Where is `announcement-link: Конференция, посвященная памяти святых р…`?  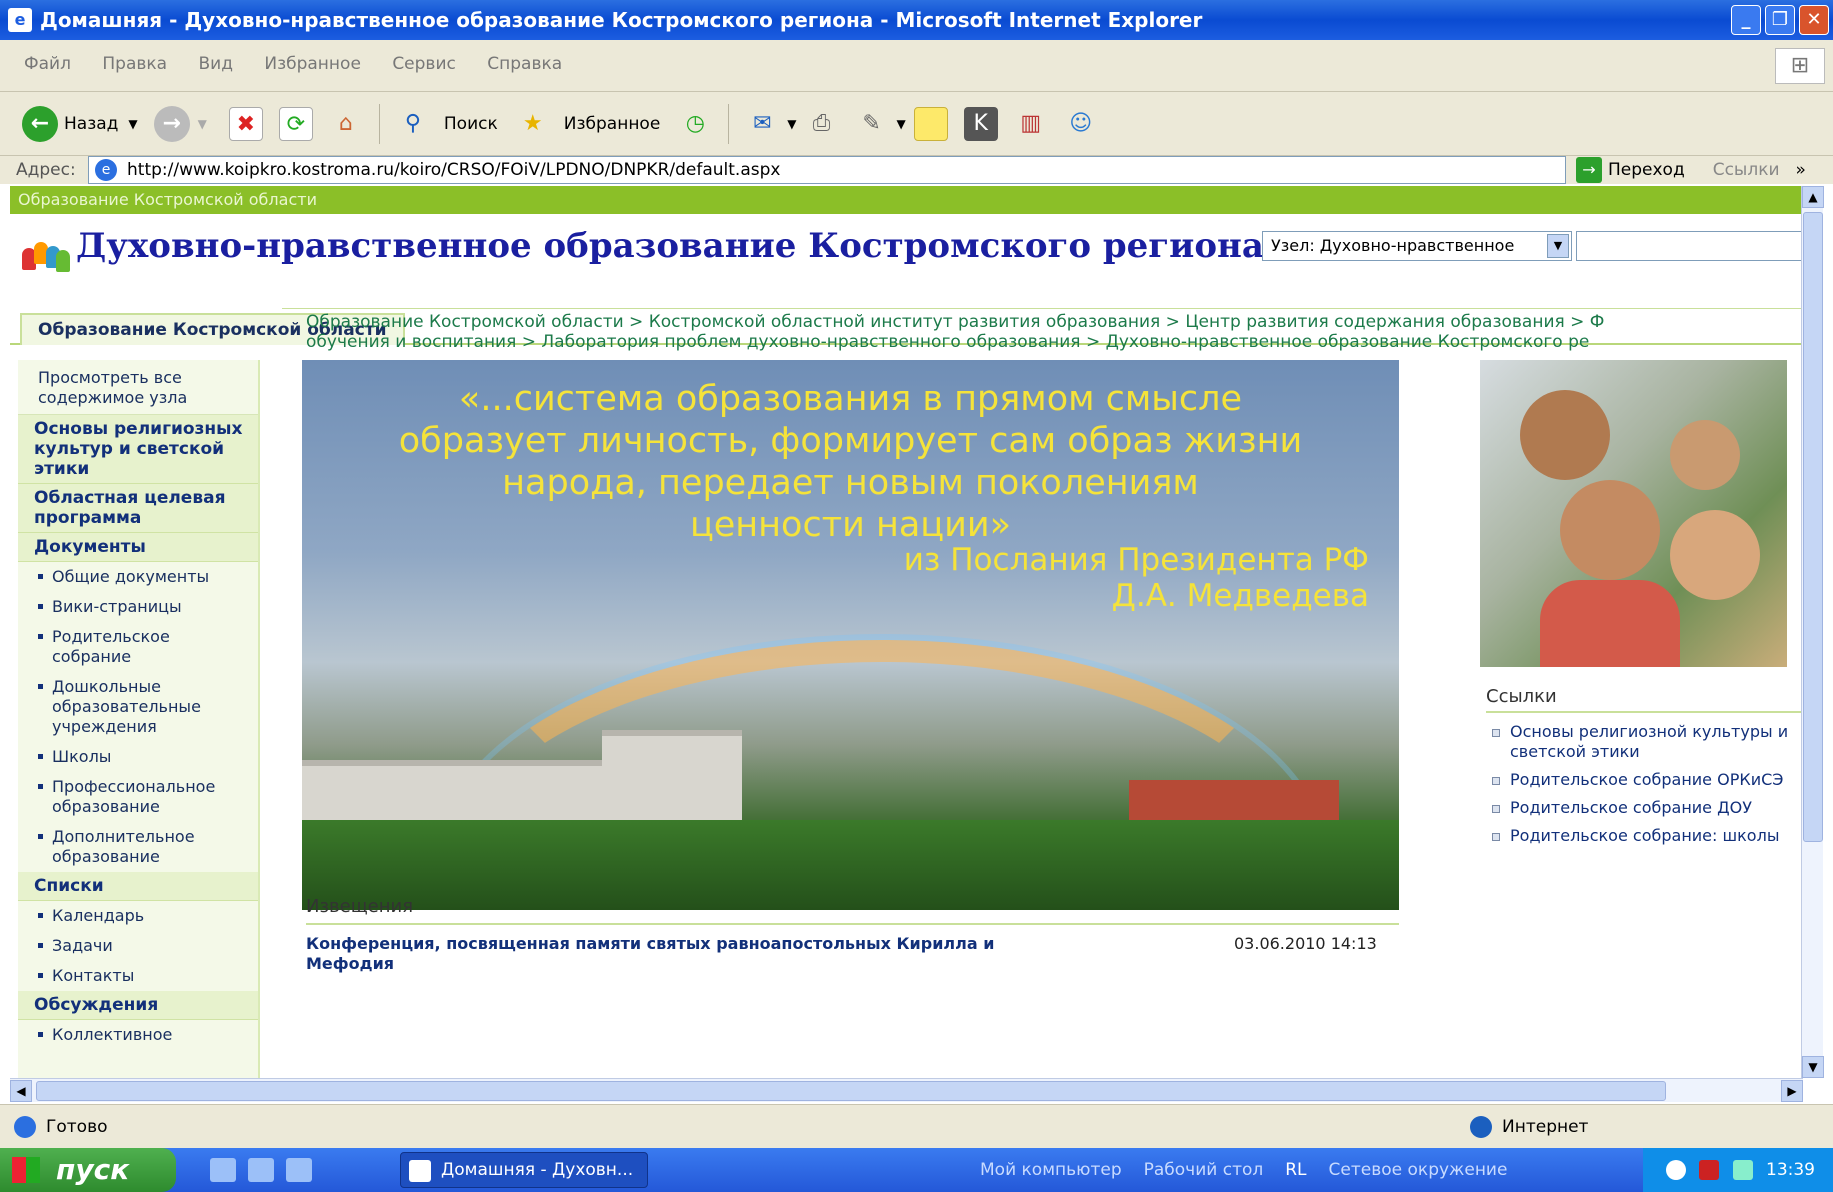
announcement-link: Конференция, посвященная памяти святых р… is located at coordinates (696, 954).